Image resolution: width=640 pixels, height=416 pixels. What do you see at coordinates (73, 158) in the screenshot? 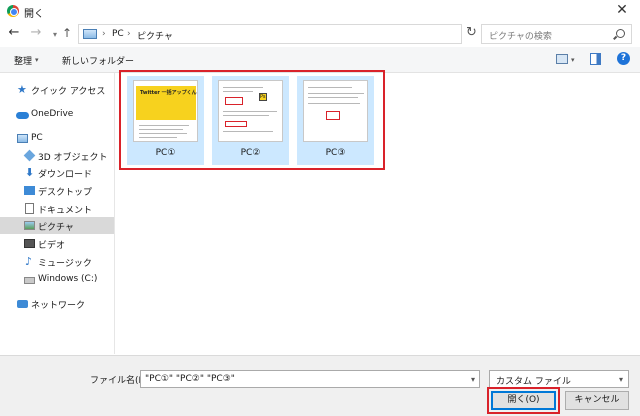
I see `sidebar-item-label: 3D オブジェクト` at bounding box center [73, 158].